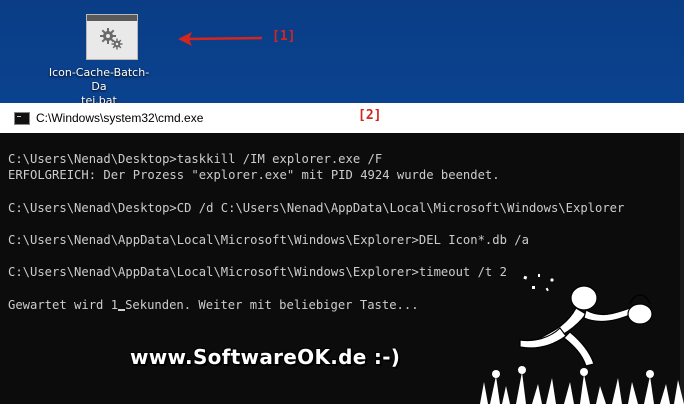 The width and height of the screenshot is (684, 404). Describe the element at coordinates (112, 37) in the screenshot. I see `batch-file-gears-icon` at that location.